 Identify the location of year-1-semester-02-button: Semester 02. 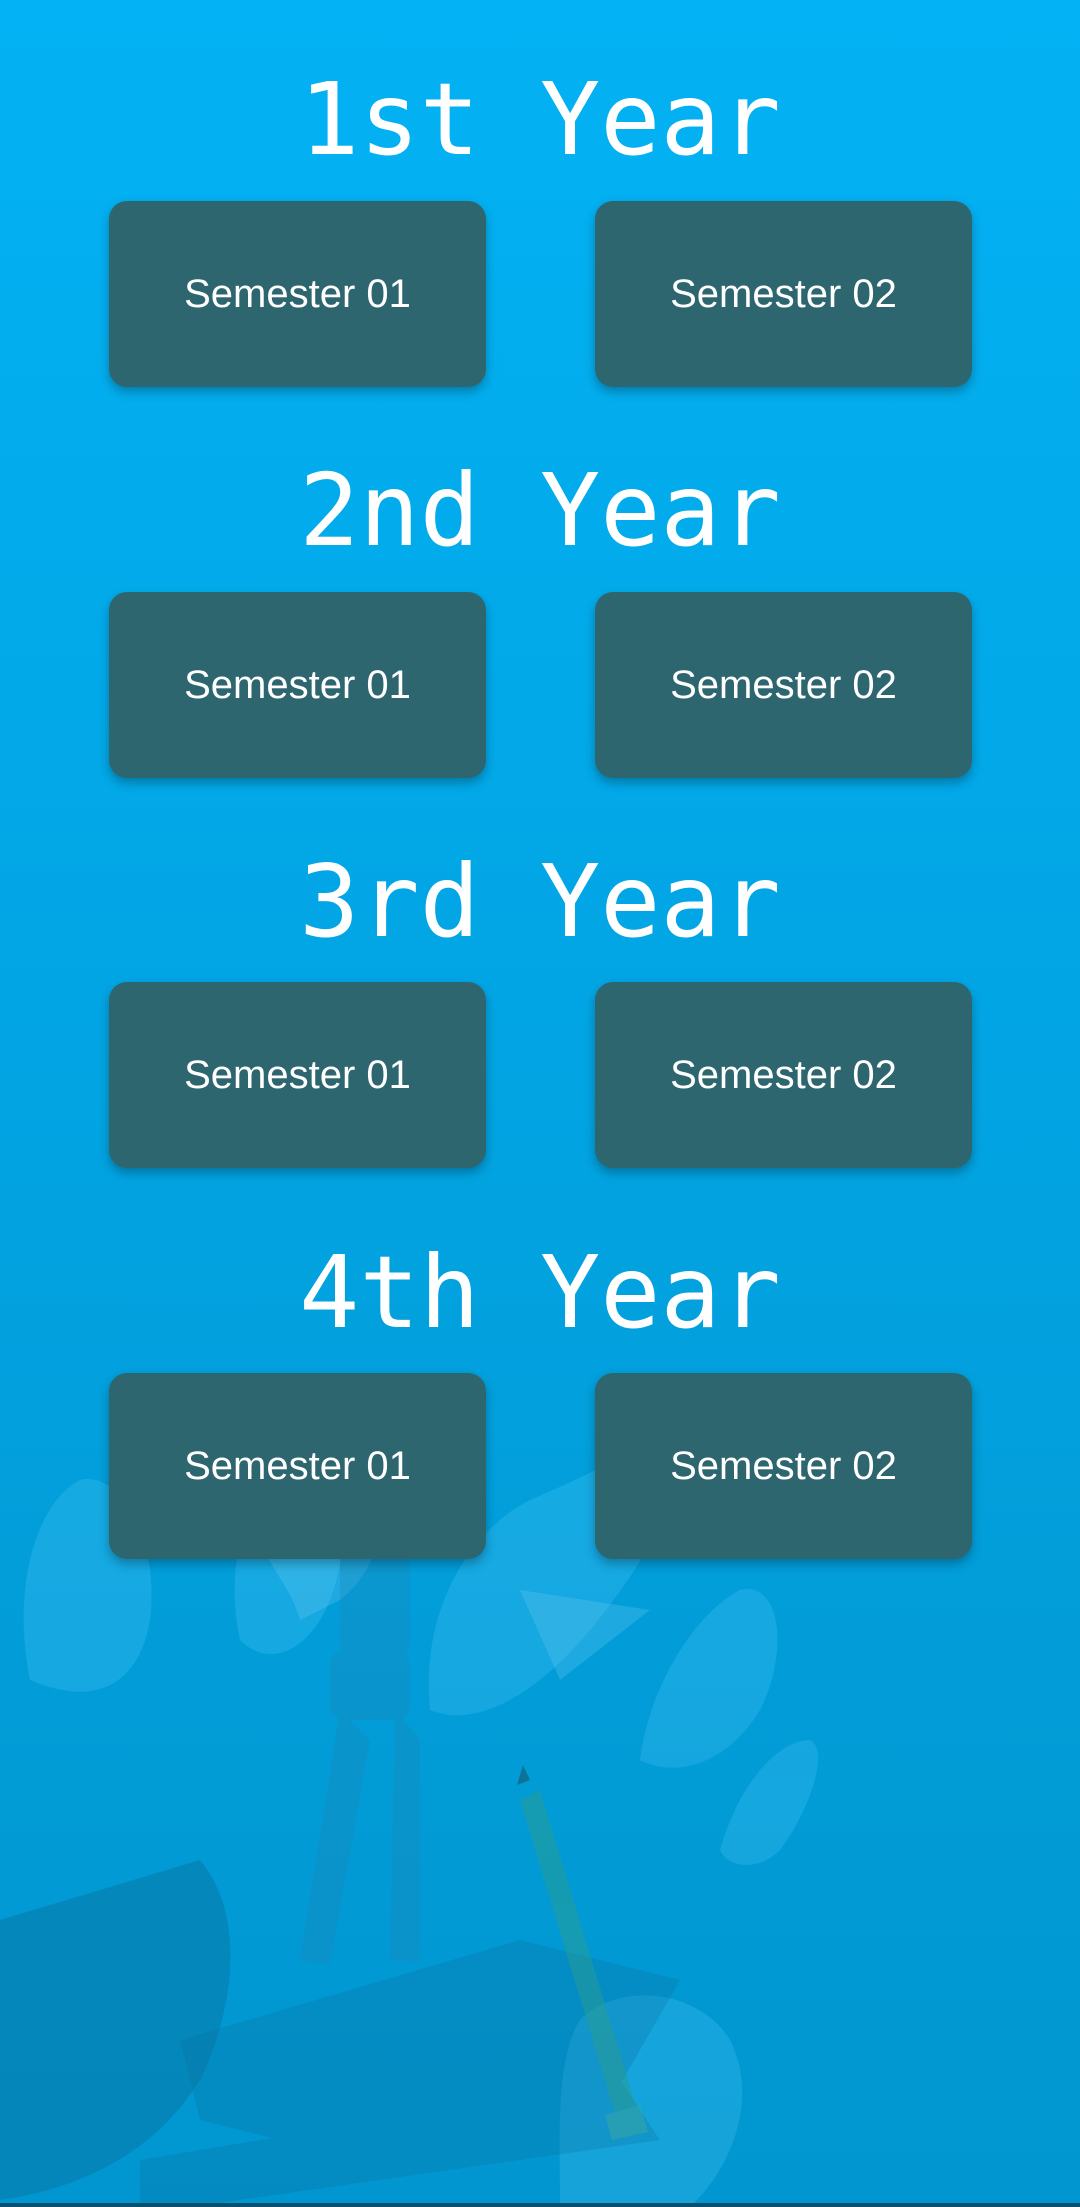
(783, 294).